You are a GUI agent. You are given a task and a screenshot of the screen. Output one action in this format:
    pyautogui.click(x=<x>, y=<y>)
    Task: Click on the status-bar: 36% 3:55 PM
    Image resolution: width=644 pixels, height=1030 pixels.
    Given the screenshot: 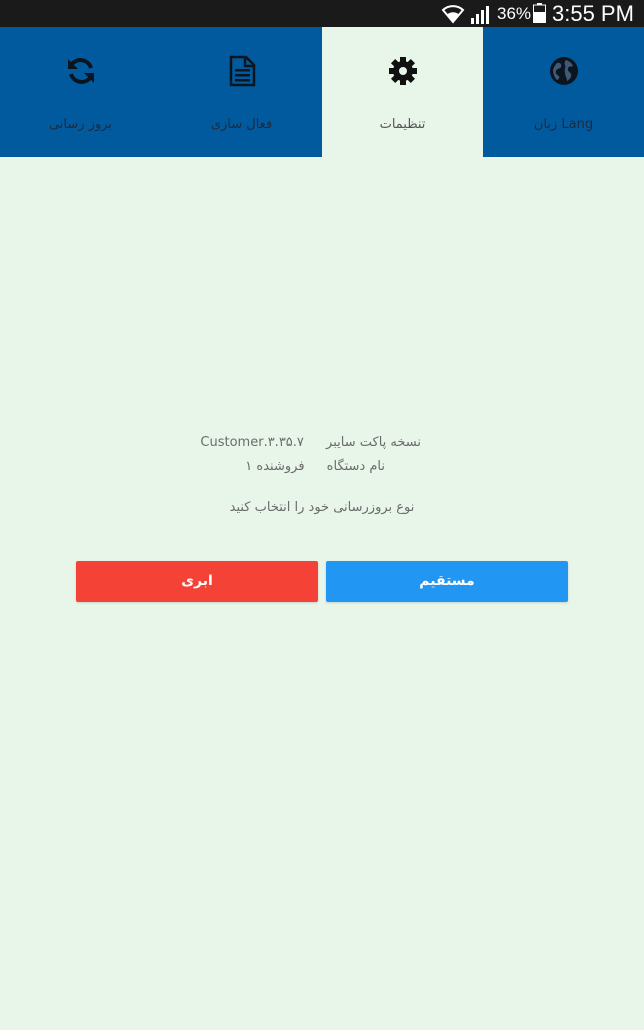 What is the action you would take?
    pyautogui.click(x=322, y=13)
    